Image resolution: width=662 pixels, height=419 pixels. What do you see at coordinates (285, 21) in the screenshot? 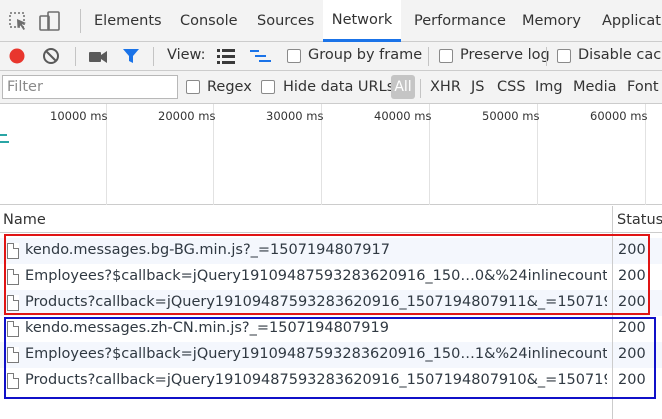
I see `tab-sources: Sources` at bounding box center [285, 21].